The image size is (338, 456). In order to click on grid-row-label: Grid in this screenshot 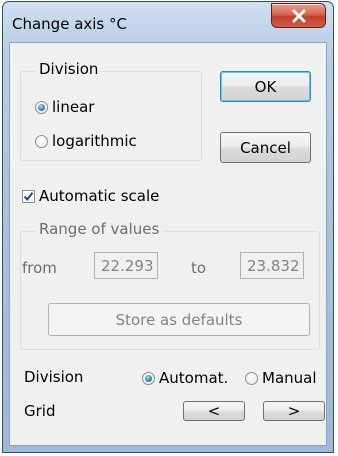, I will do `click(40, 411)`.